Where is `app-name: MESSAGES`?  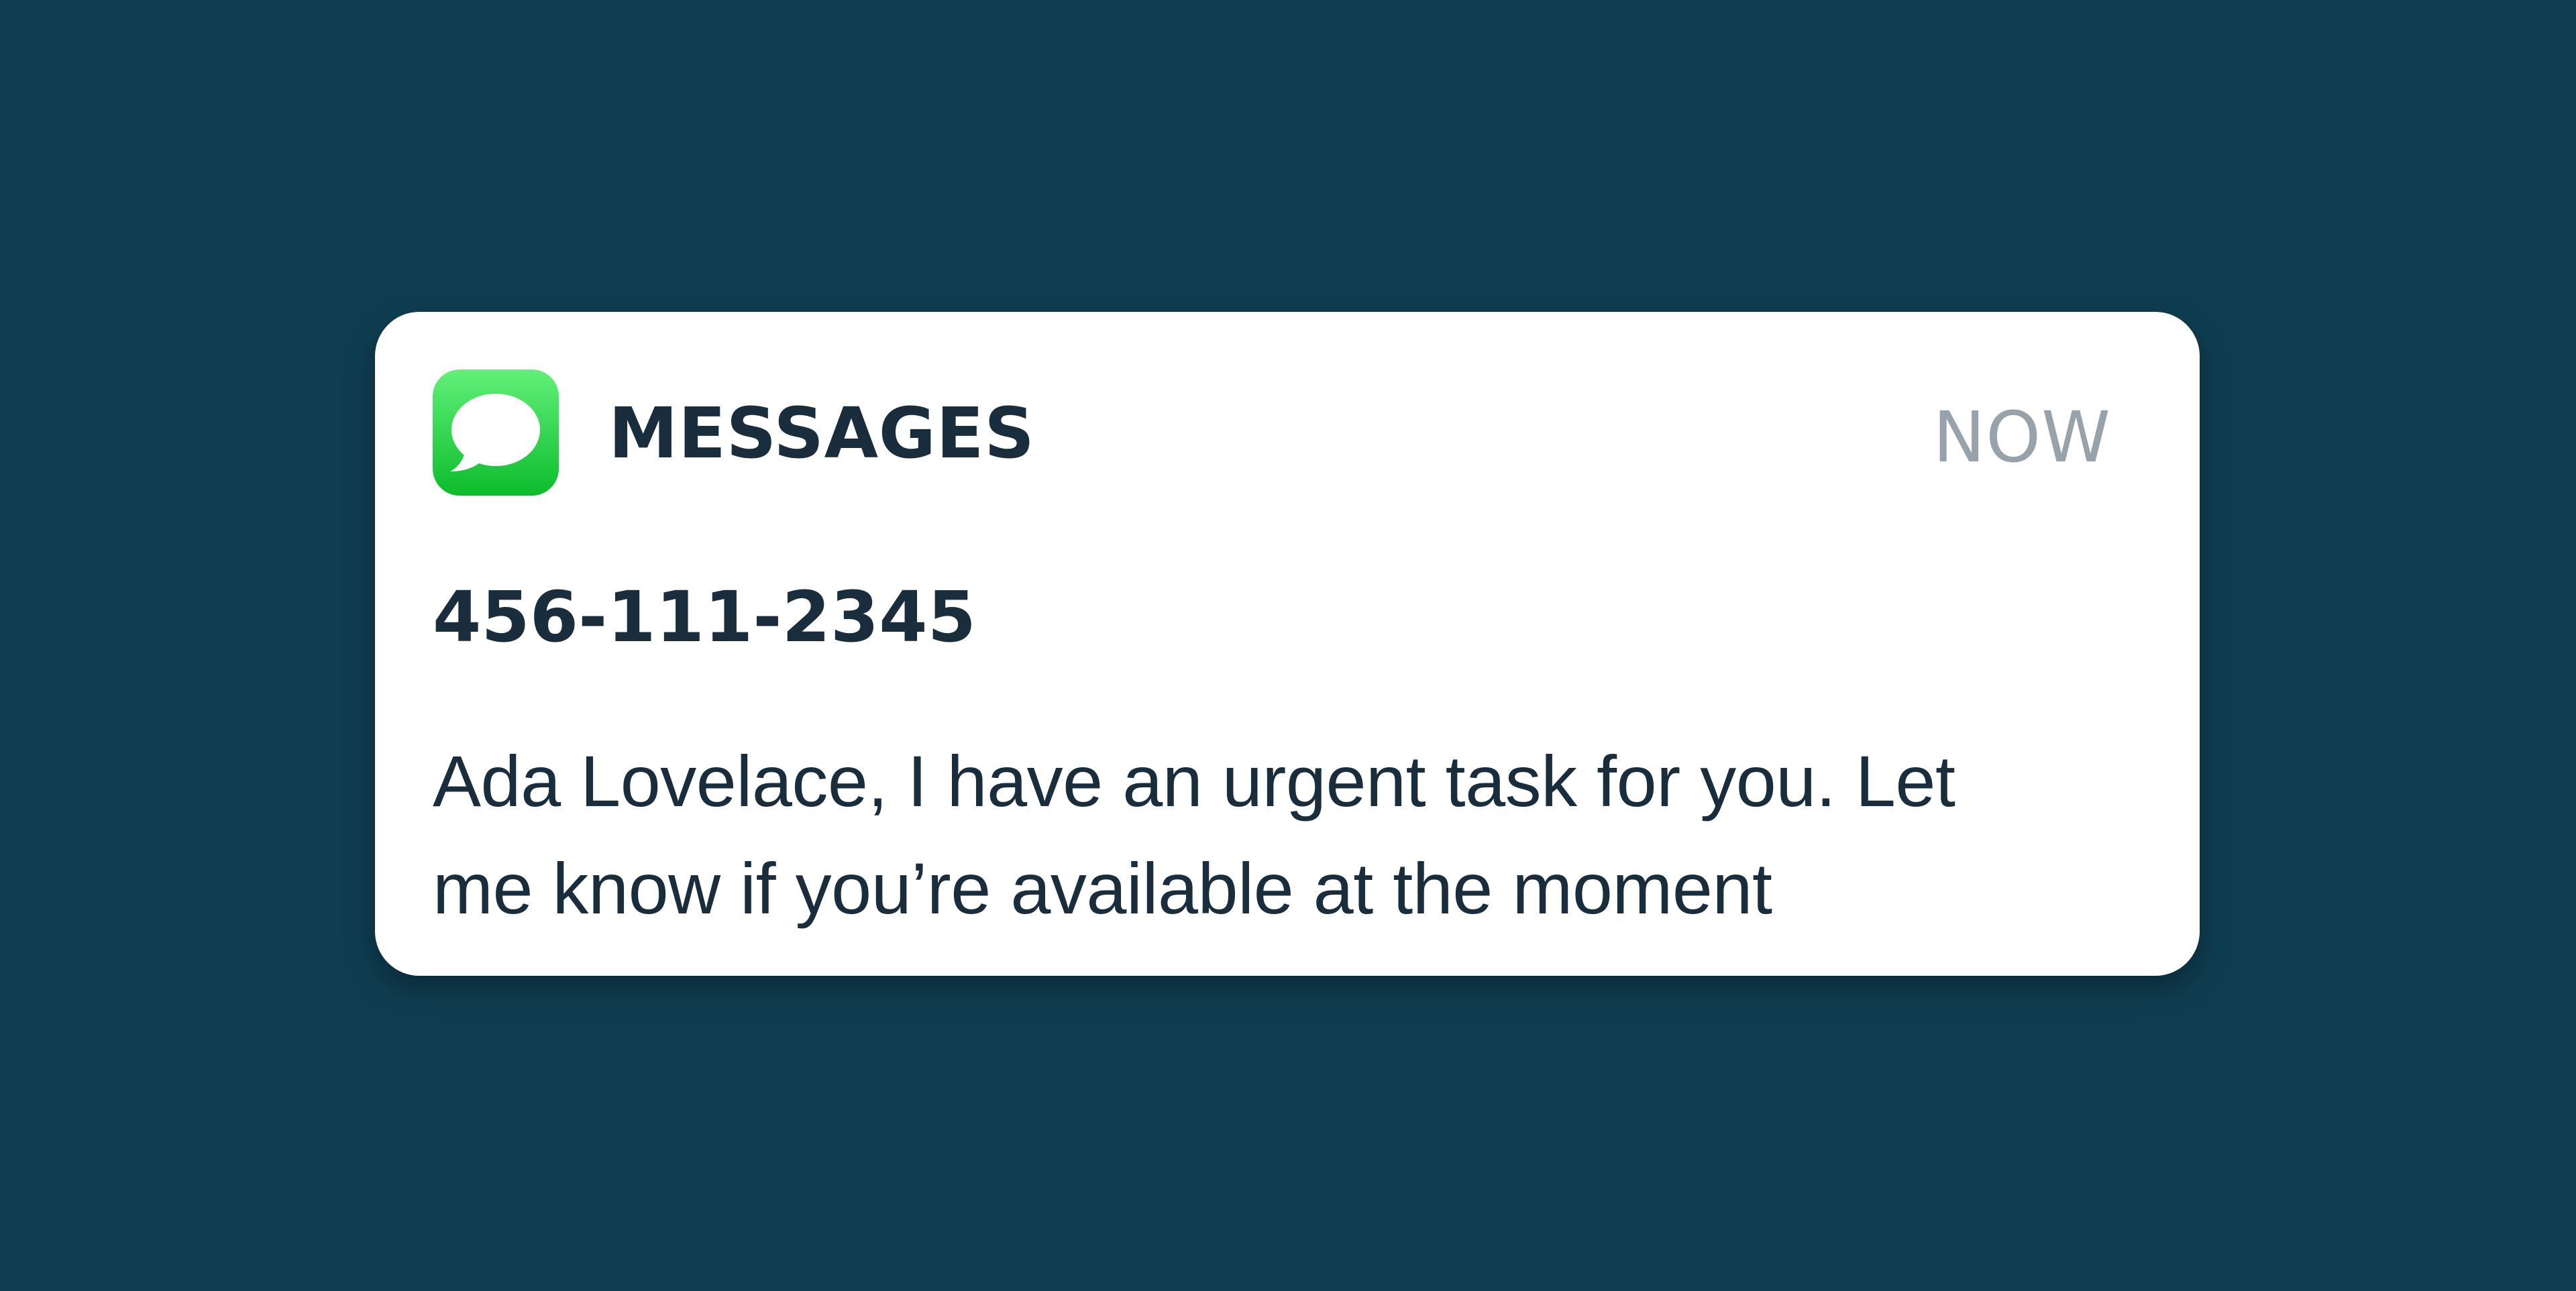
app-name: MESSAGES is located at coordinates (821, 433).